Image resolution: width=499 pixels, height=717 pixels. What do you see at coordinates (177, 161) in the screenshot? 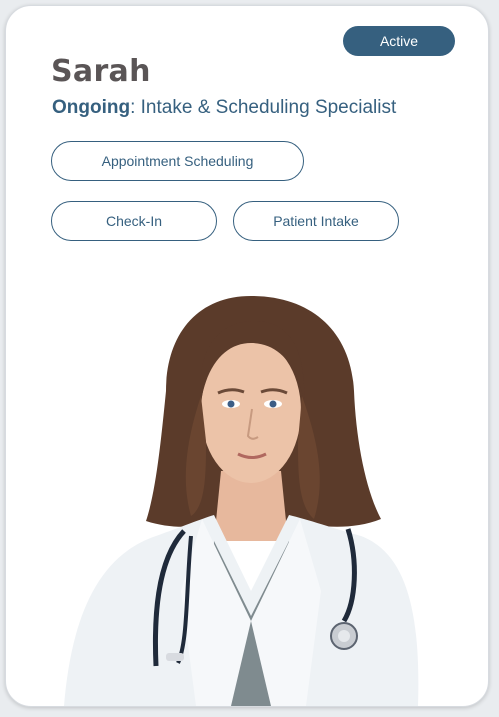
I see `skill-chip-appointment-scheduling: Appointment Scheduling` at bounding box center [177, 161].